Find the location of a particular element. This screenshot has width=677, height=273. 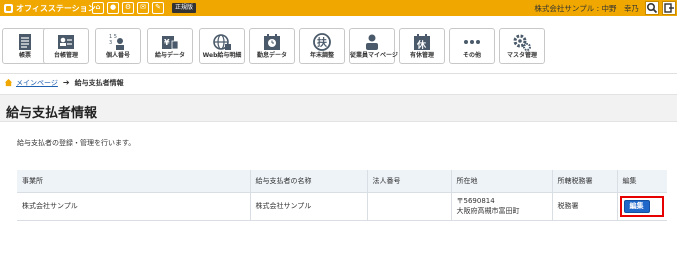

cell-office: 株式会社サンプル is located at coordinates (134, 206).